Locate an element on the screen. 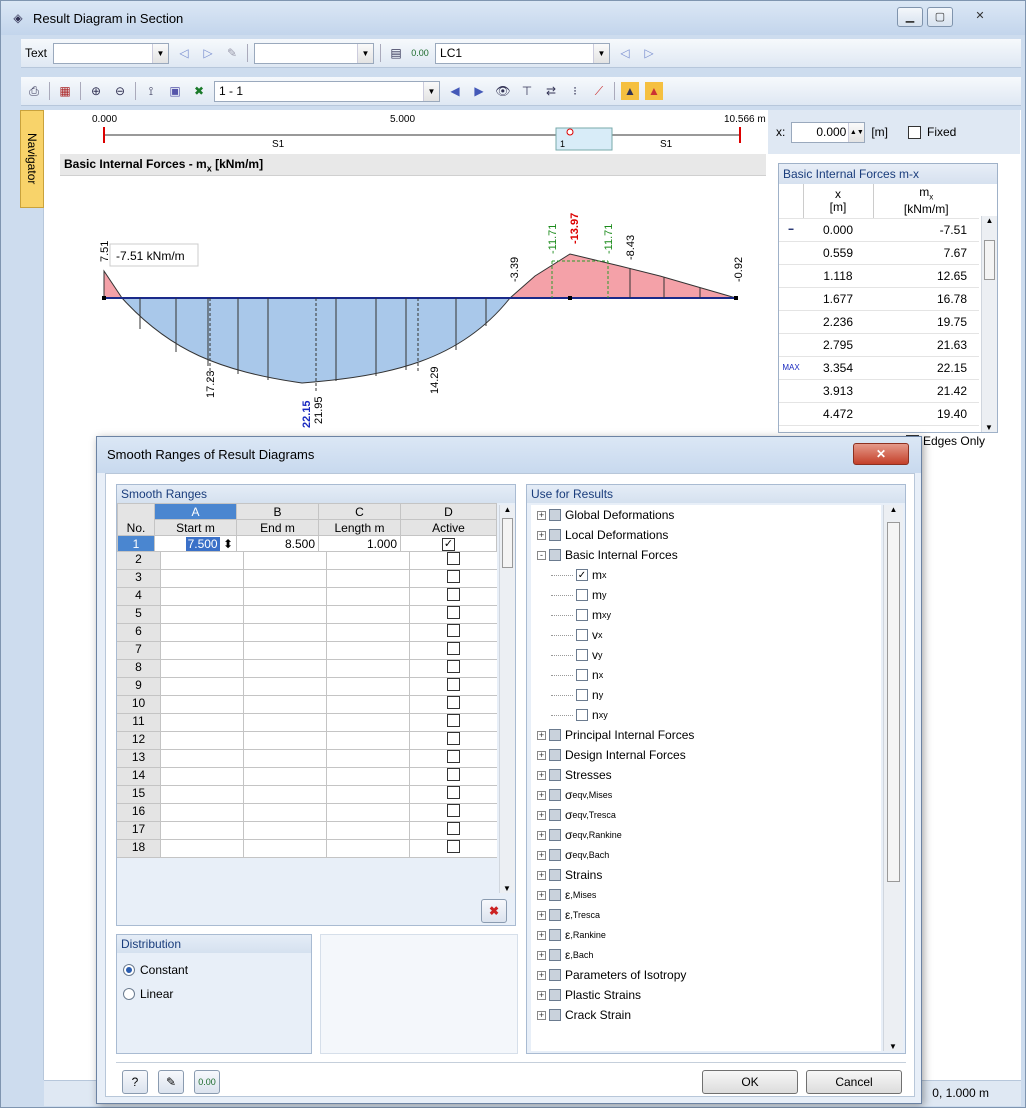  excel-icon: ✖ is located at coordinates (199, 91).